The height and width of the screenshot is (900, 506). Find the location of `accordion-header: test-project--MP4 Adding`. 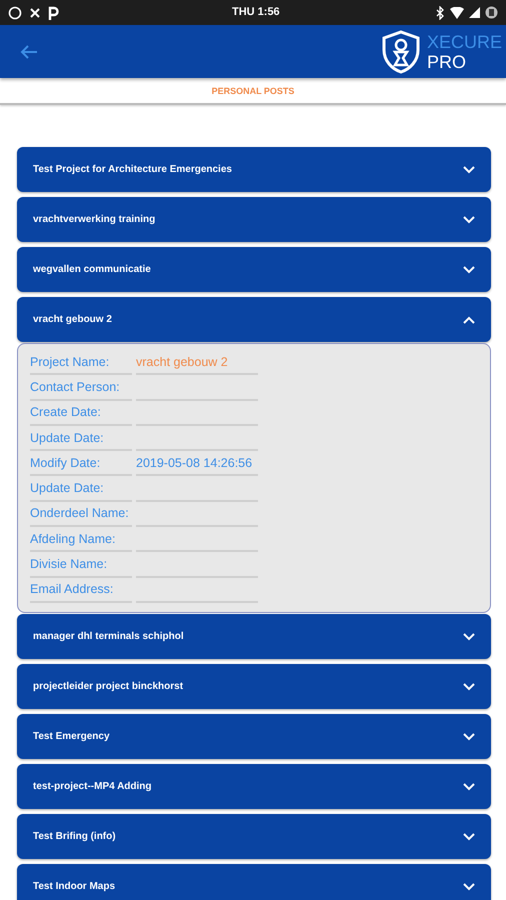

accordion-header: test-project--MP4 Adding is located at coordinates (254, 786).